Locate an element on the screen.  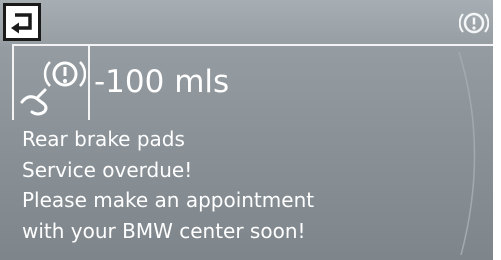
icon-frame is located at coordinates (51, 82).